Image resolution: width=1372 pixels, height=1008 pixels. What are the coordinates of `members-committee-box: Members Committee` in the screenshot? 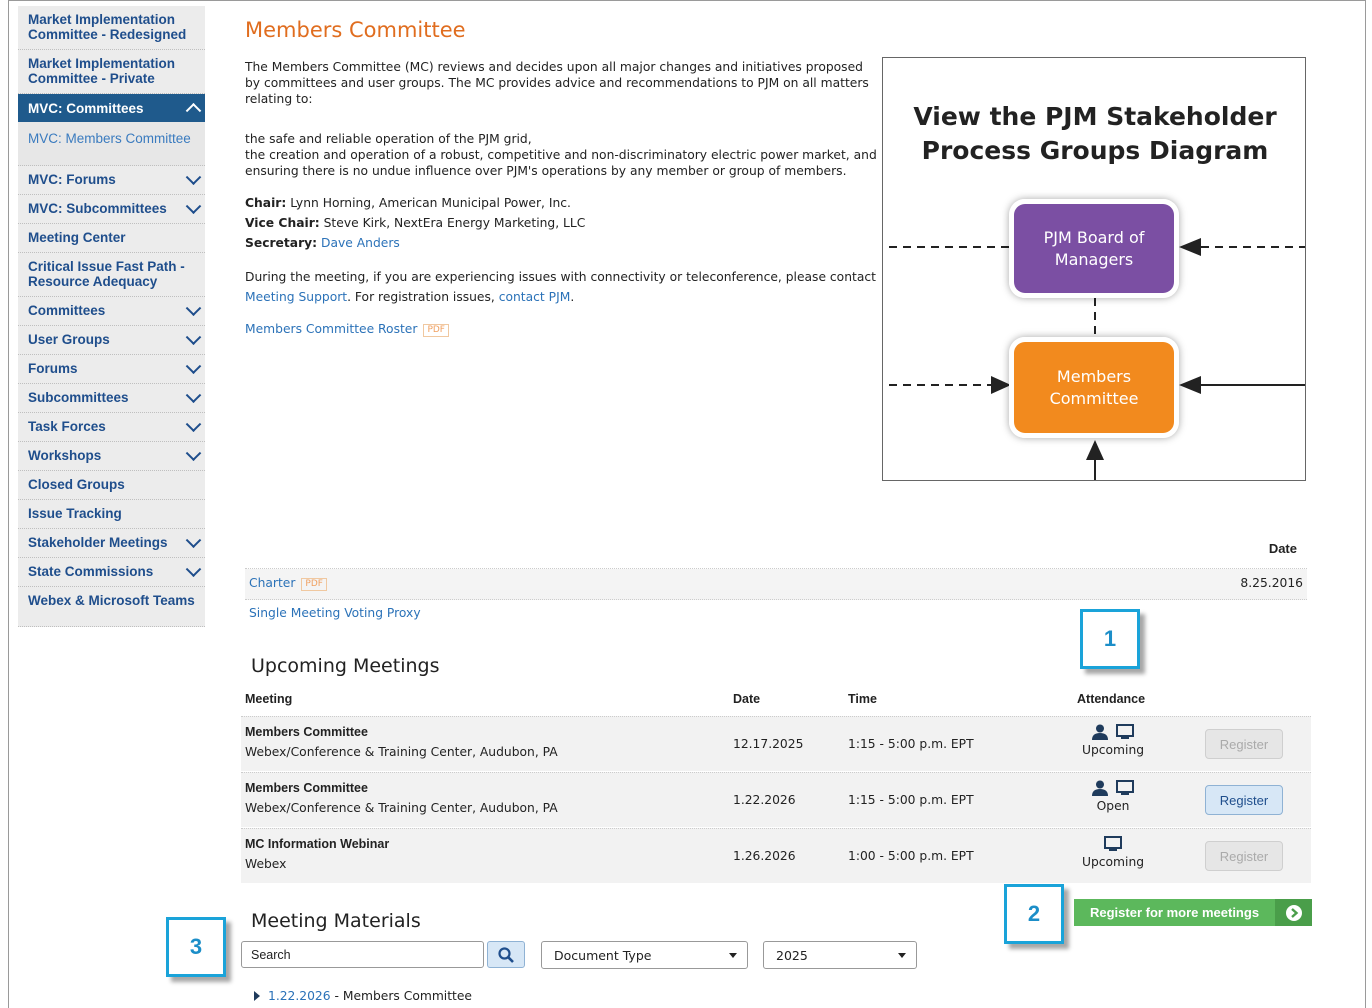 It's located at (1094, 387).